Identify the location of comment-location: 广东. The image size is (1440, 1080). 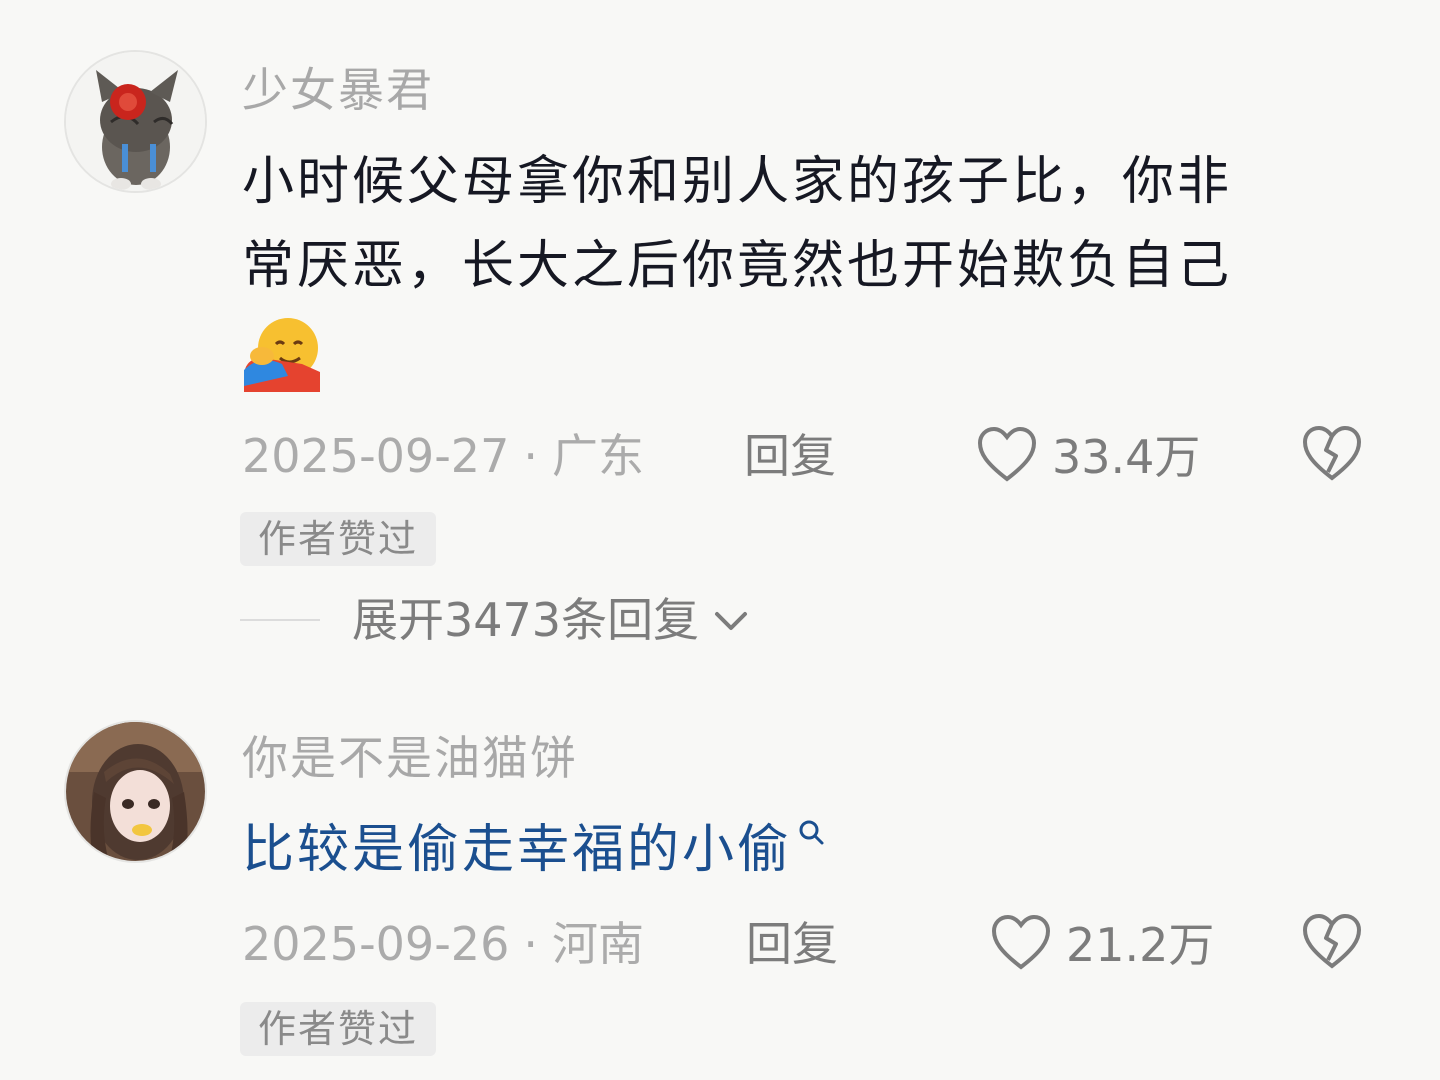
(597, 456).